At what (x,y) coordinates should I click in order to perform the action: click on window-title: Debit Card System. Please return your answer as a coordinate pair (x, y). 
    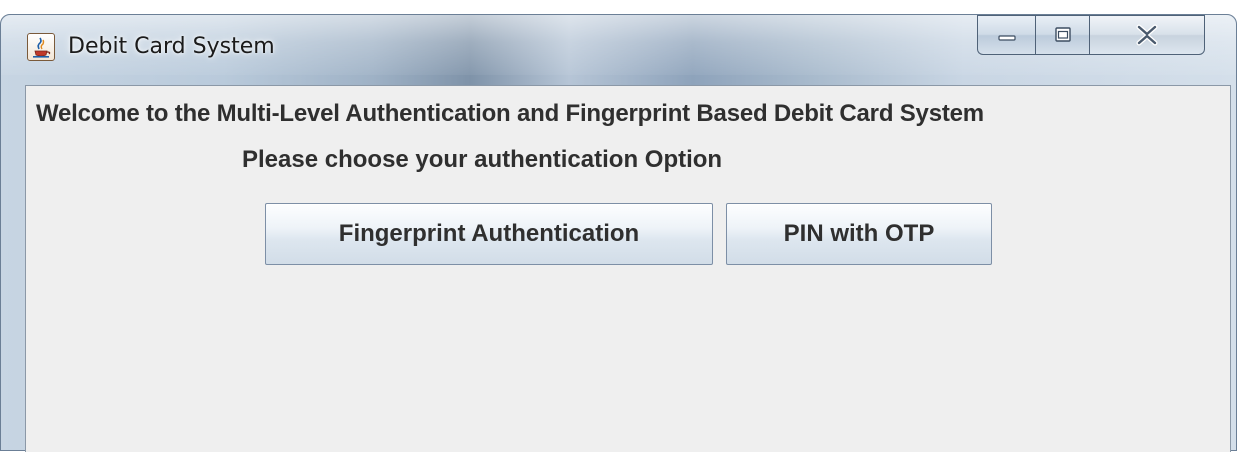
    Looking at the image, I should click on (171, 46).